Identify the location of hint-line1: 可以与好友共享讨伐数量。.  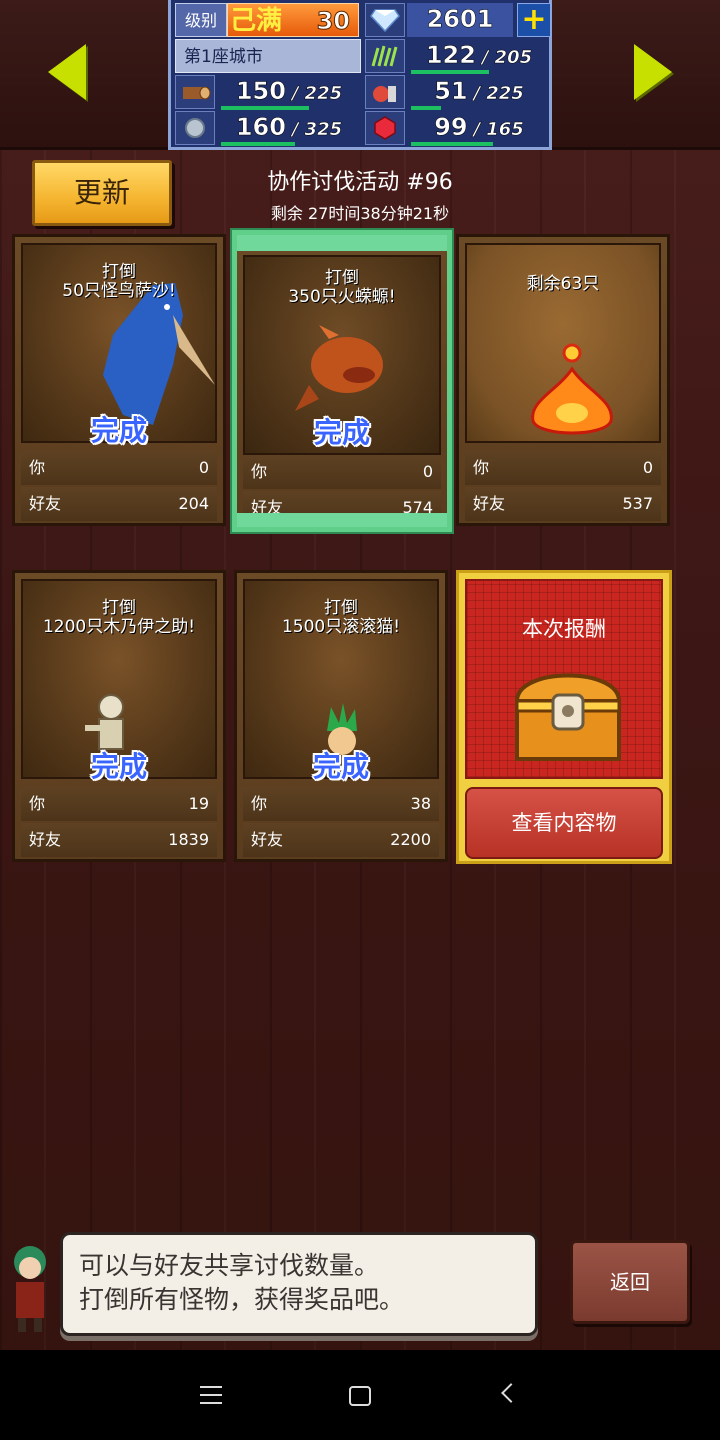
(229, 1265).